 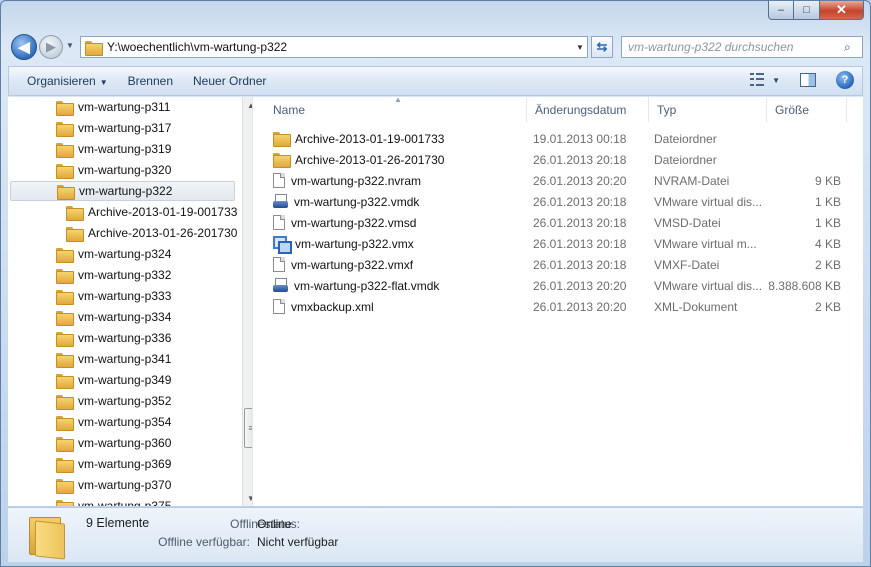 I want to click on file-size: 2 KB, so click(x=827, y=264).